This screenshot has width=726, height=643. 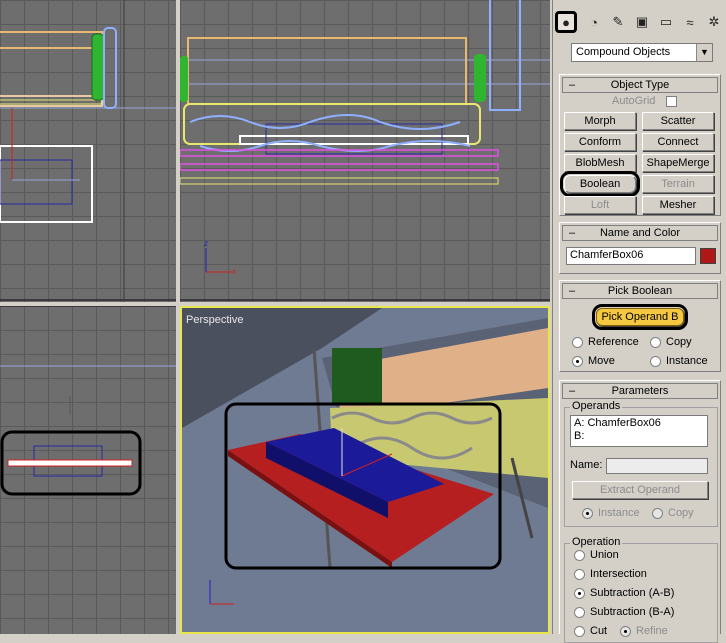 What do you see at coordinates (625, 631) in the screenshot?
I see `refine-radio` at bounding box center [625, 631].